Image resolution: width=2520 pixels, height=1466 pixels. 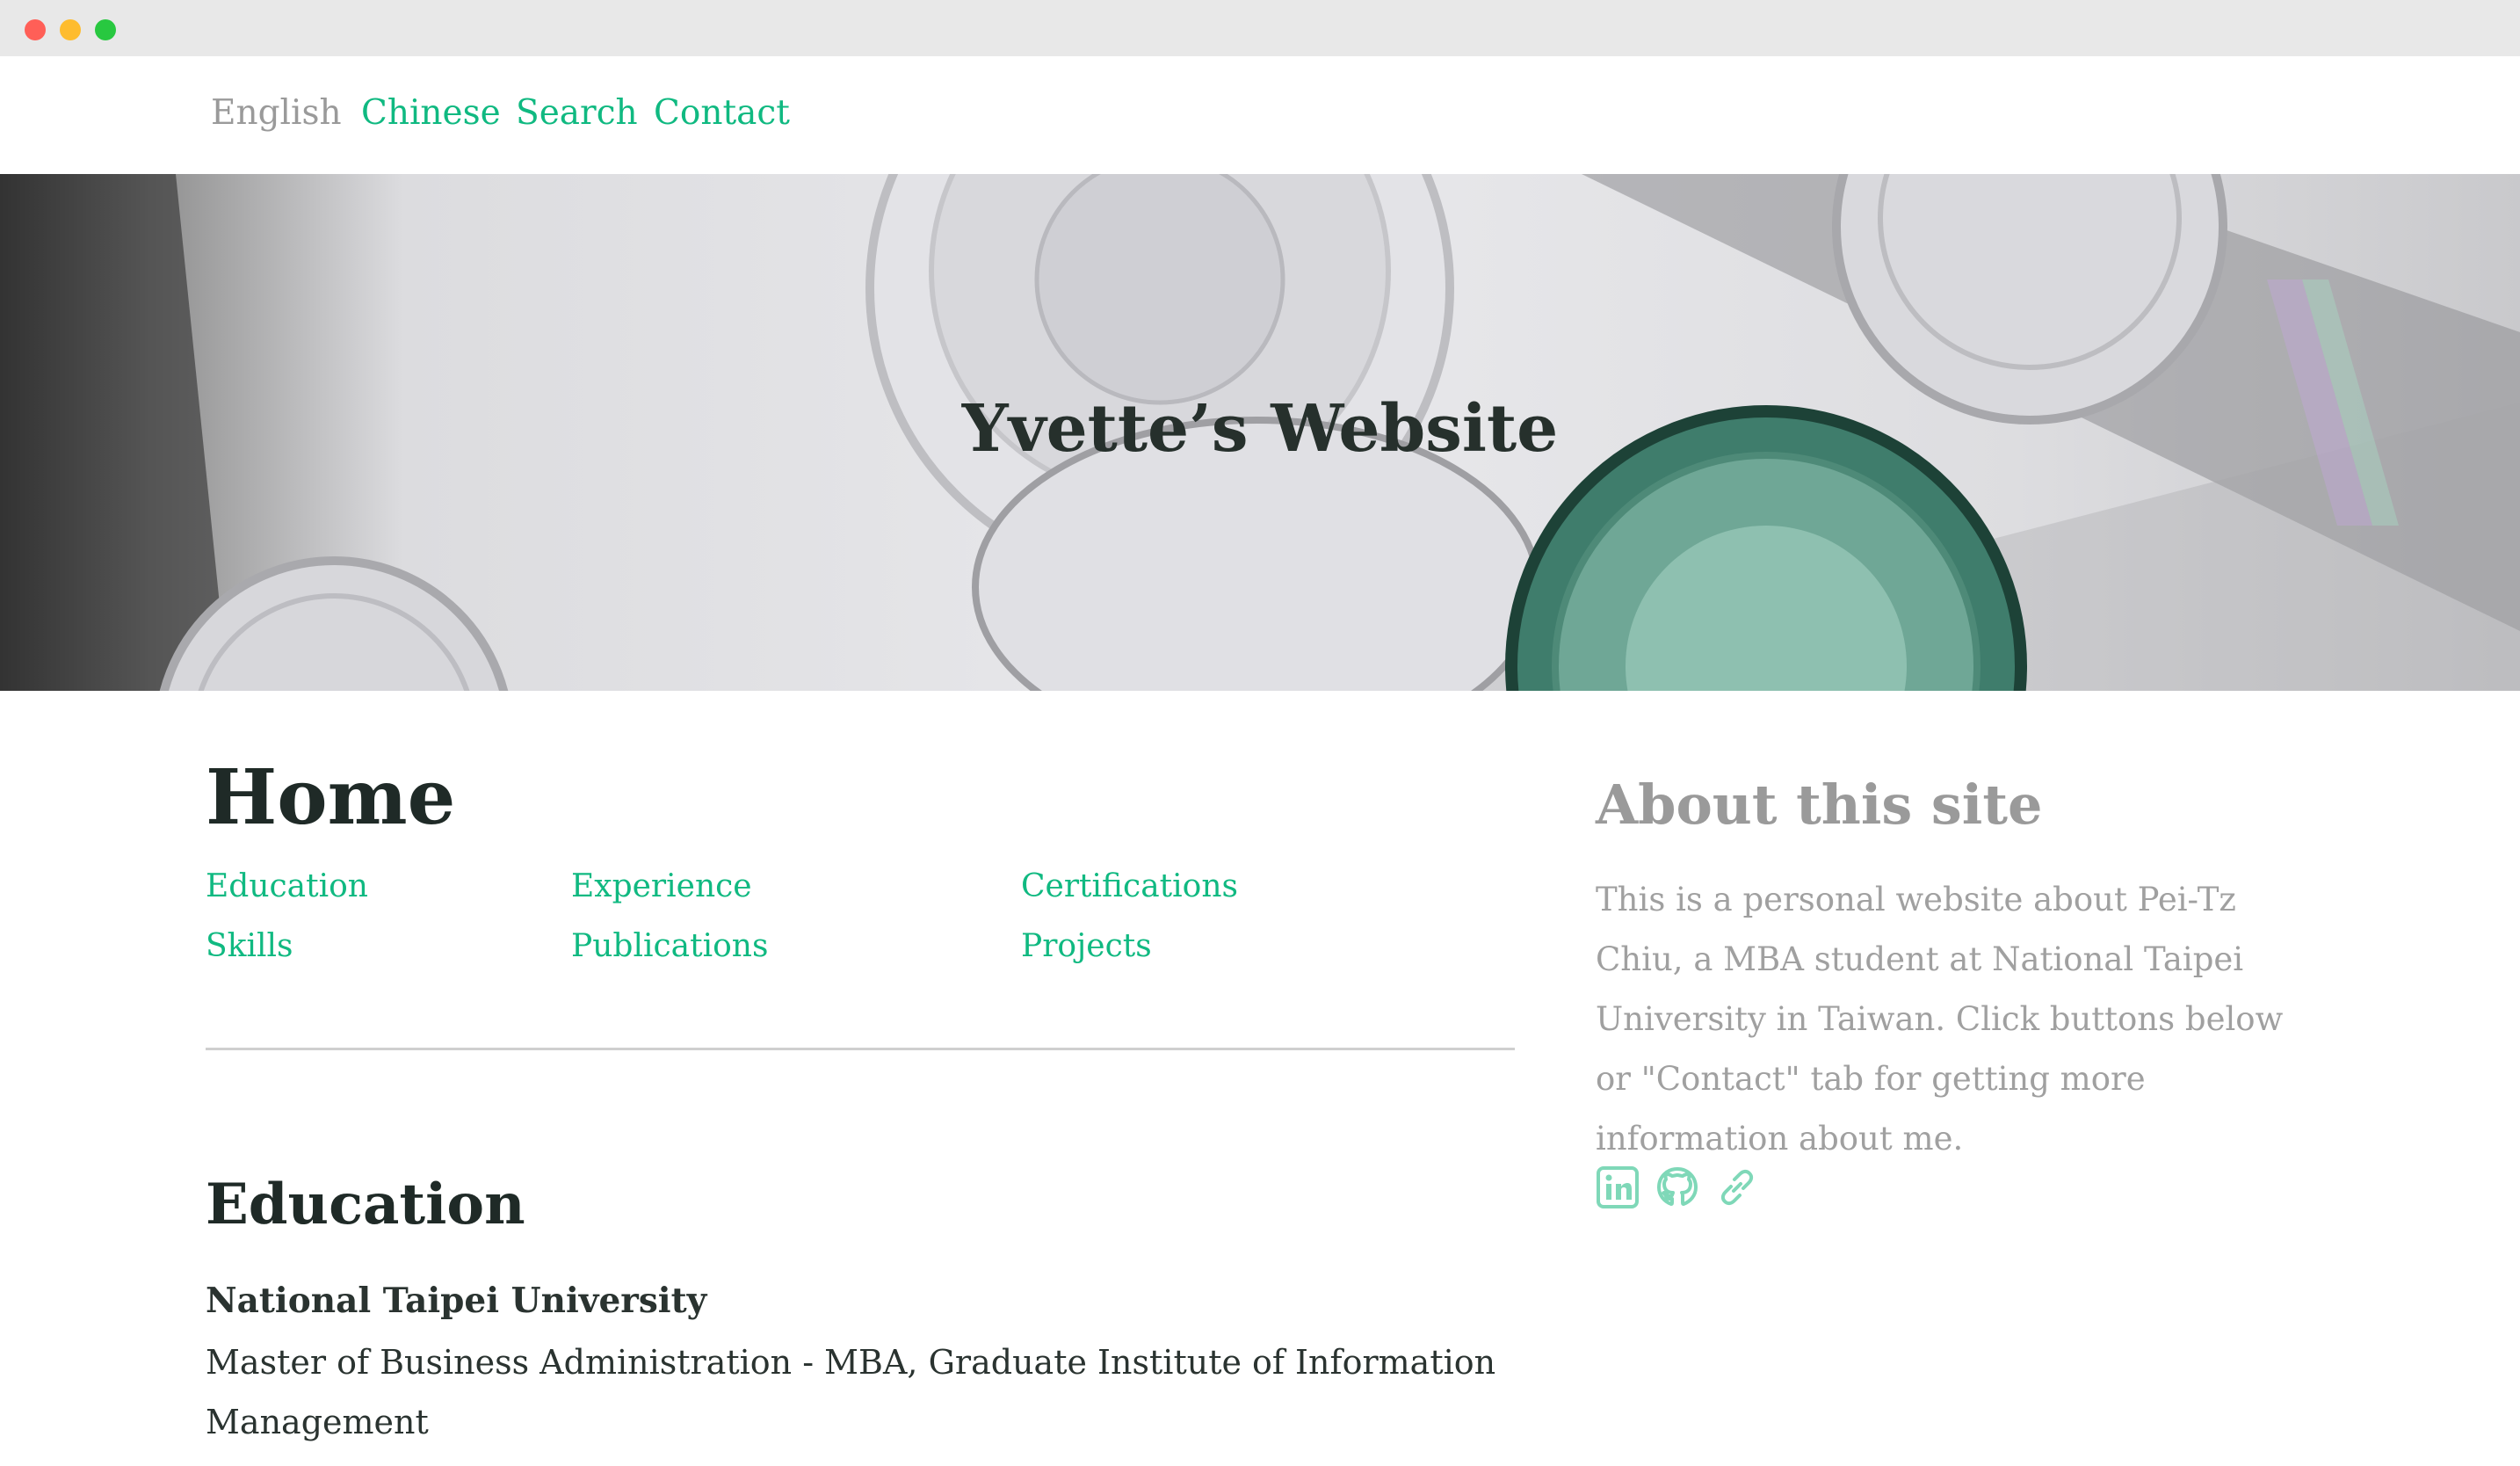 I want to click on linkedin-icon, so click(x=1618, y=1187).